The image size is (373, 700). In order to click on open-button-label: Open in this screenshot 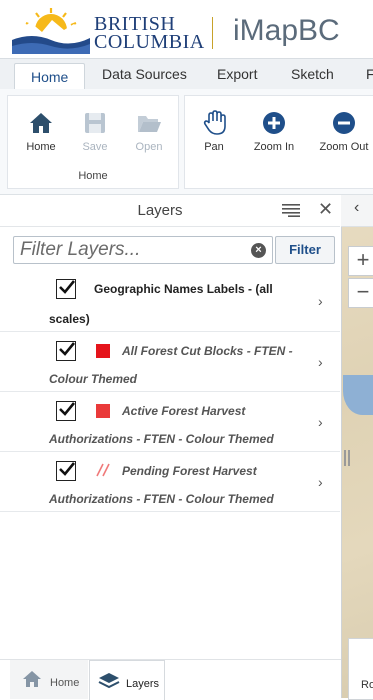, I will do `click(149, 147)`.